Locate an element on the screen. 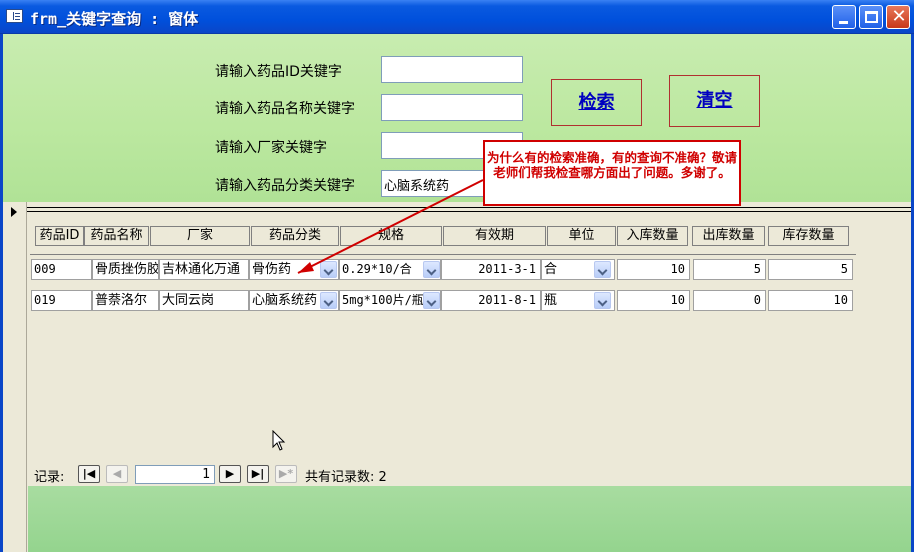  label-drug-id: 请输入药品ID关键字 is located at coordinates (278, 72).